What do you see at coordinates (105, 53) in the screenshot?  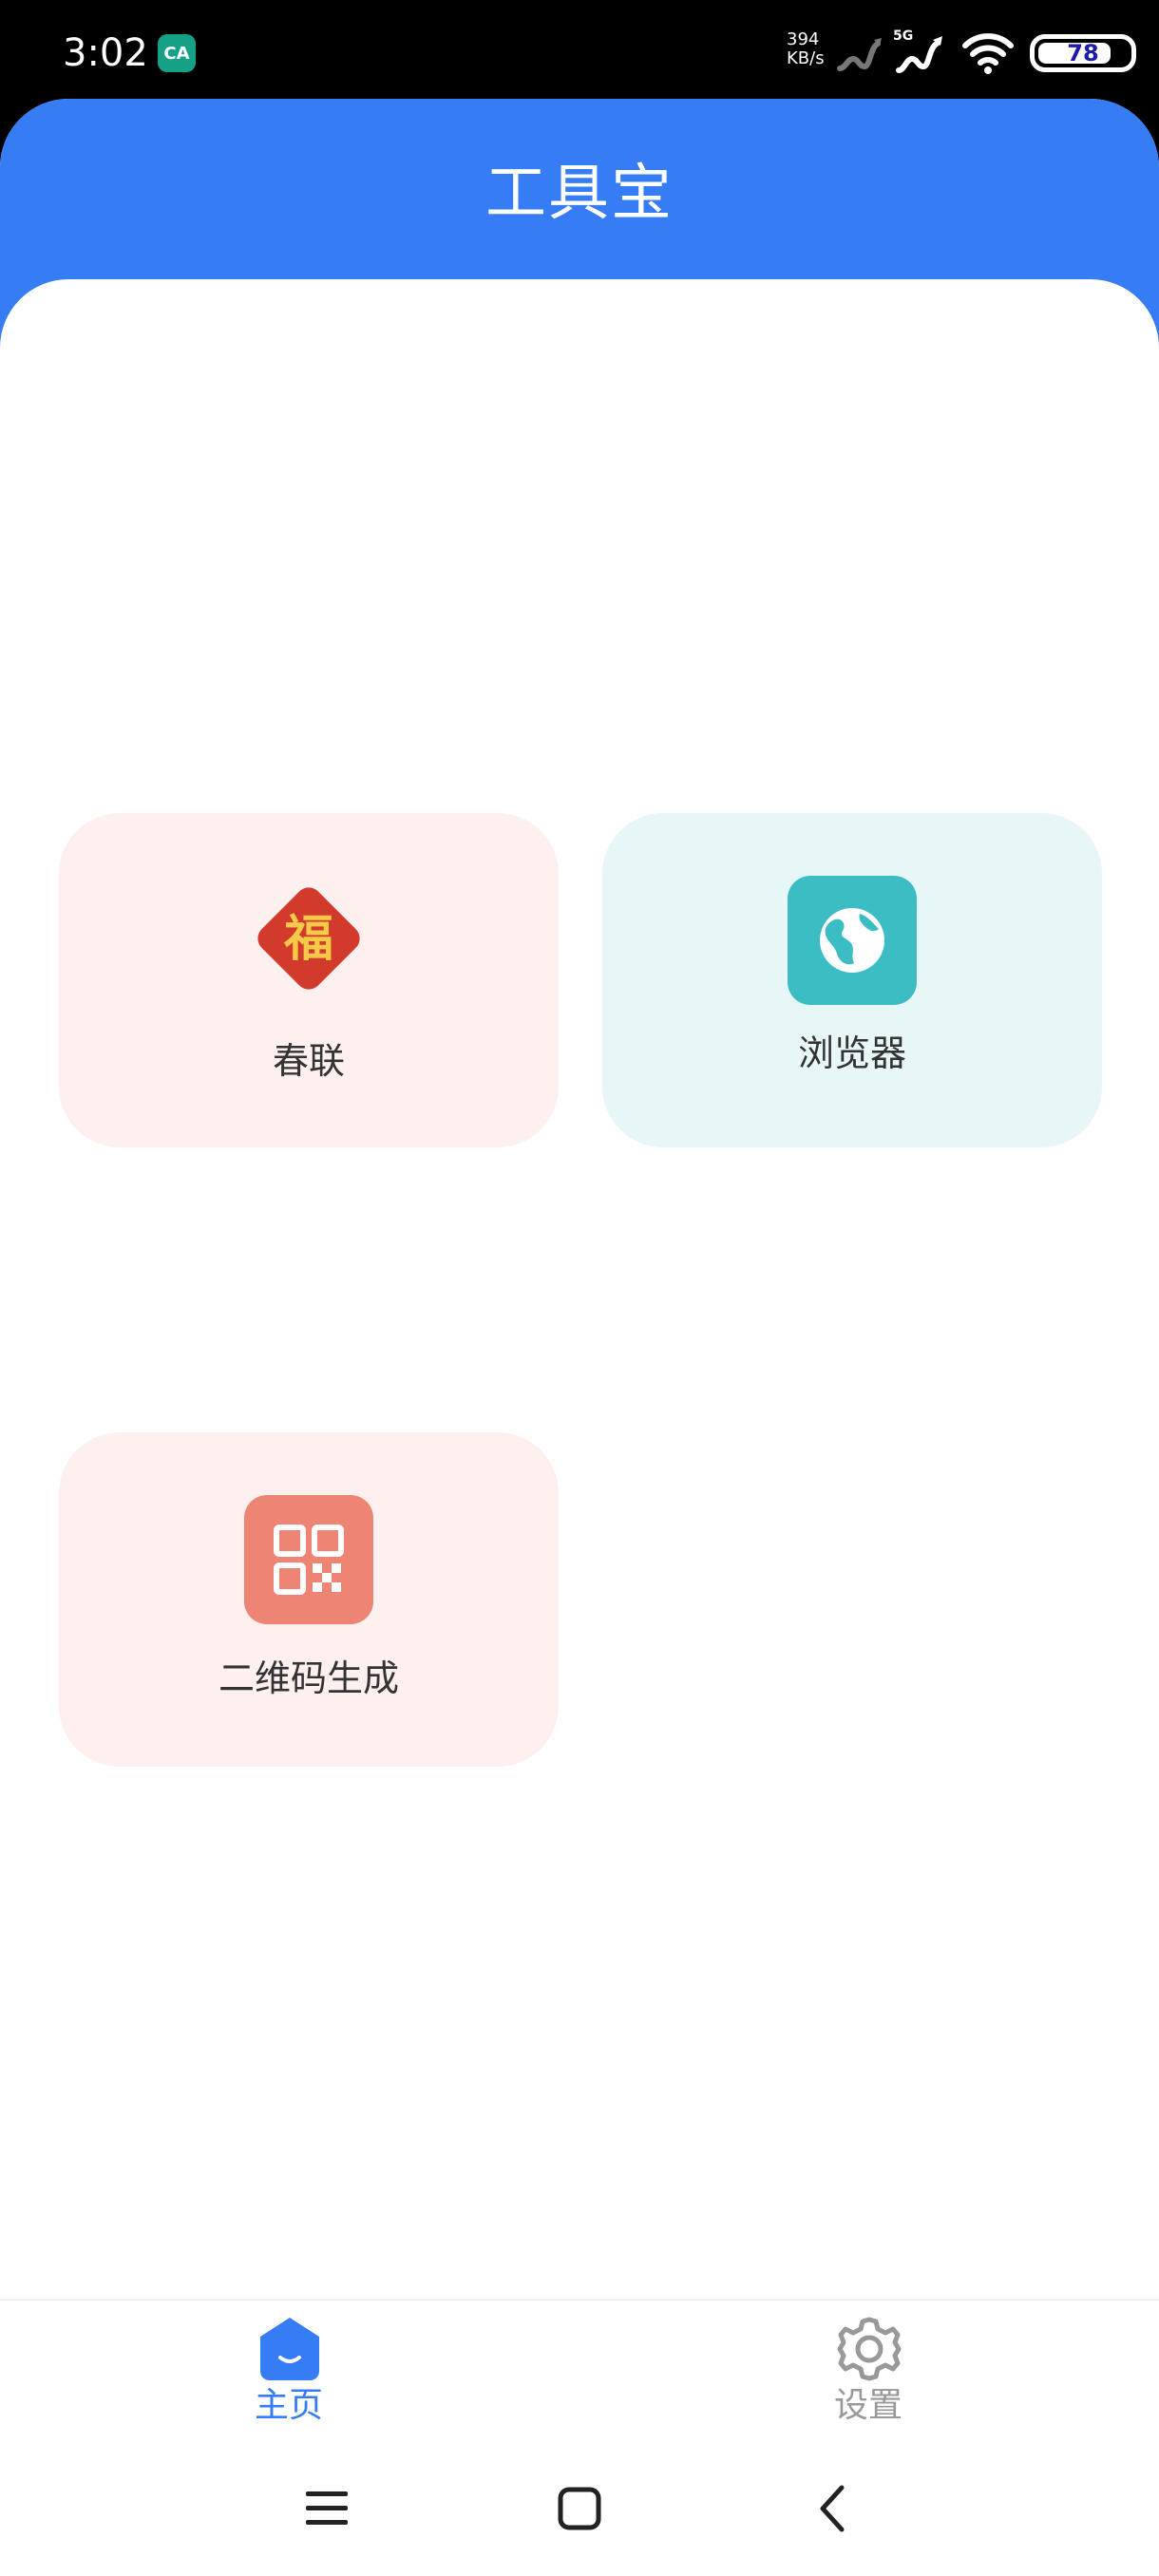 I see `status-time: 3:02` at bounding box center [105, 53].